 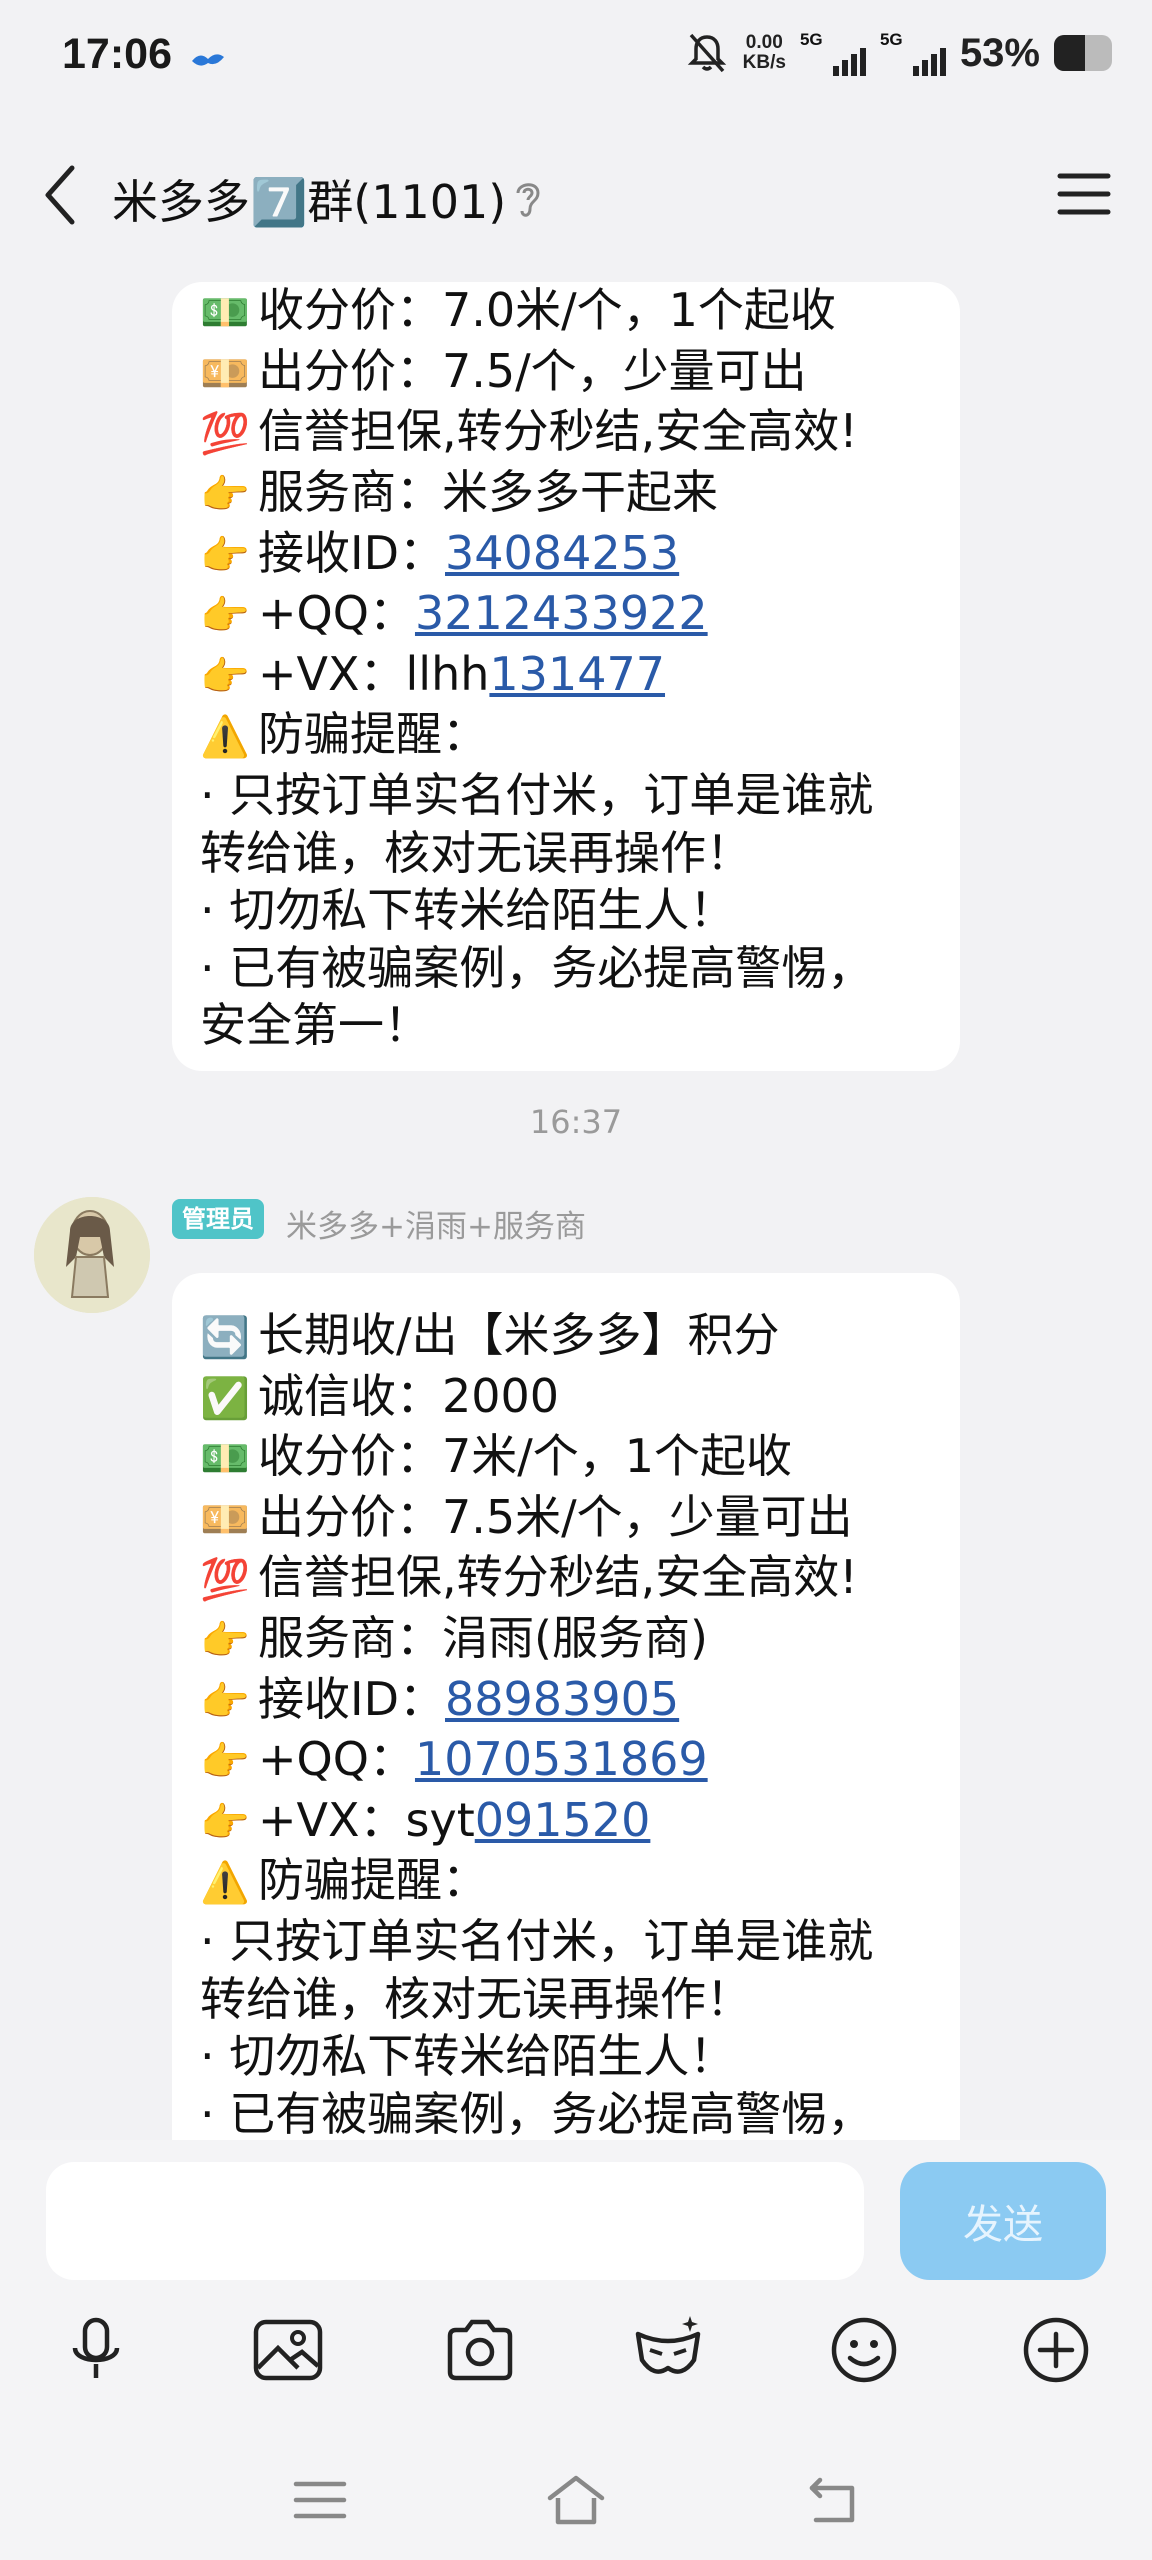 I want to click on message-line: 💴 出分价：7.5/个，少量可出, so click(x=566, y=373).